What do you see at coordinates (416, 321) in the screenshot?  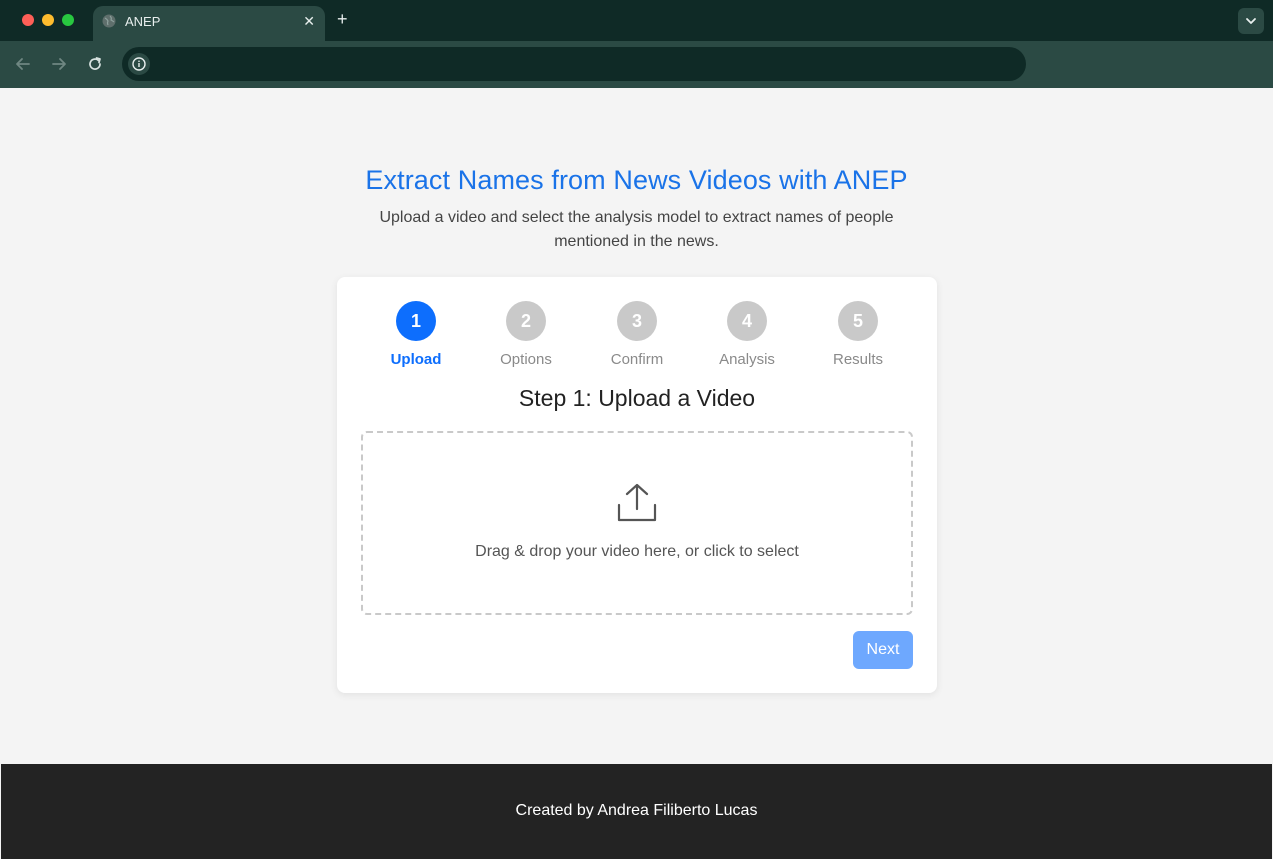 I see `step-number: 1` at bounding box center [416, 321].